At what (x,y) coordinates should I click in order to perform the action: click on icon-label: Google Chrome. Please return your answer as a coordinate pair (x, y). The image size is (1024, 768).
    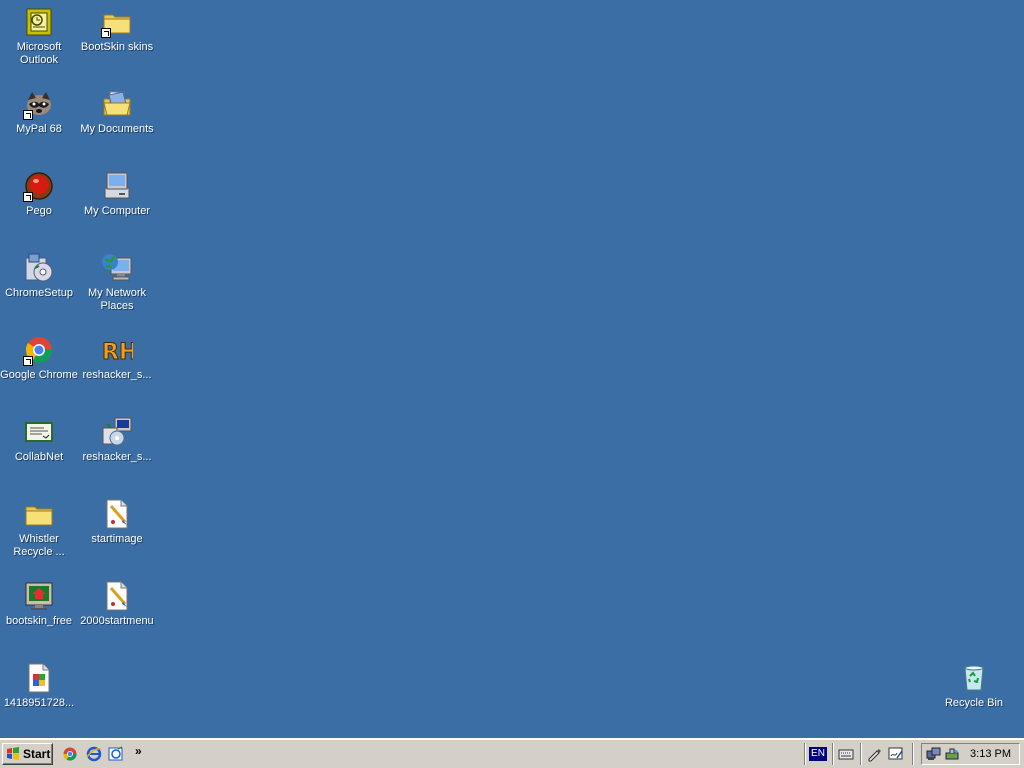
    Looking at the image, I should click on (39, 375).